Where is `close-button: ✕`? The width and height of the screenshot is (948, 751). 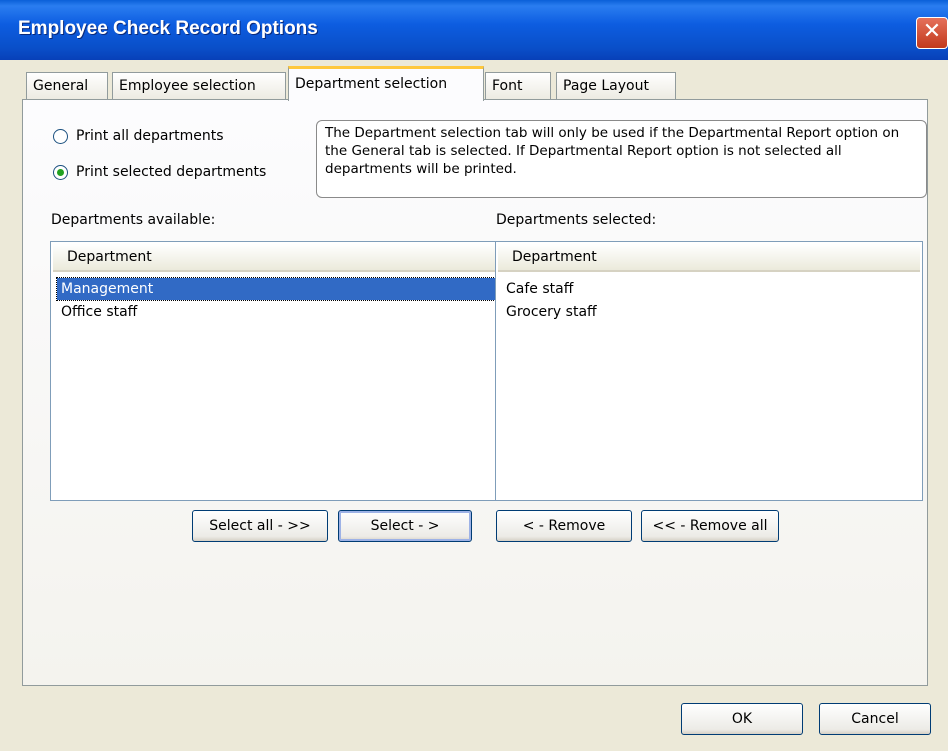 close-button: ✕ is located at coordinates (932, 33).